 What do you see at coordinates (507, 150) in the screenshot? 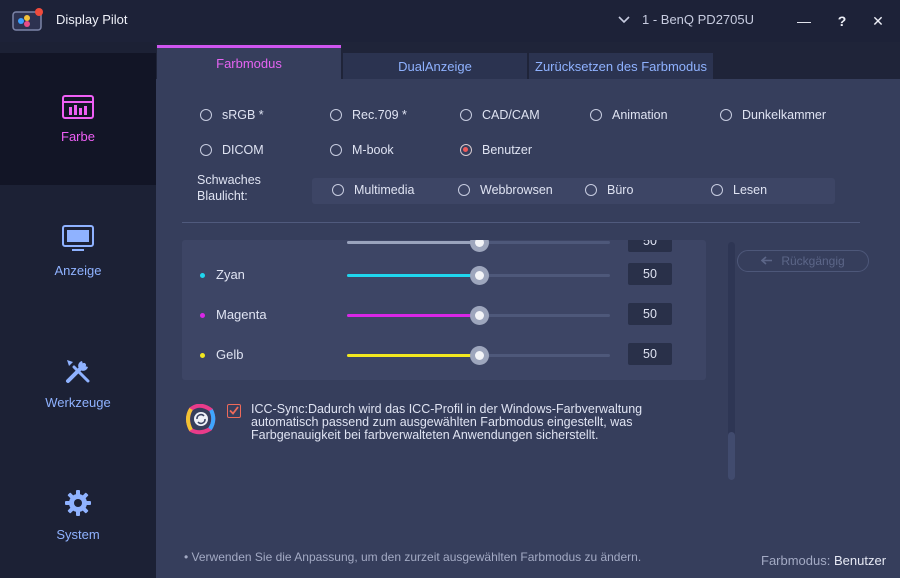
I see `radio-label: Benutzer` at bounding box center [507, 150].